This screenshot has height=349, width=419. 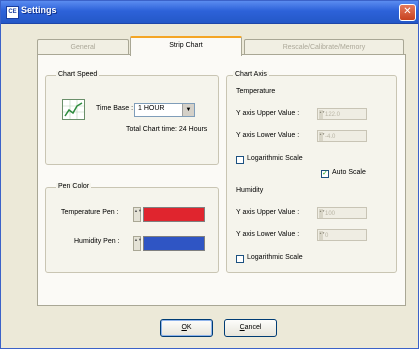 What do you see at coordinates (342, 114) in the screenshot?
I see `temp-upper-input: ▲▼ 122.0` at bounding box center [342, 114].